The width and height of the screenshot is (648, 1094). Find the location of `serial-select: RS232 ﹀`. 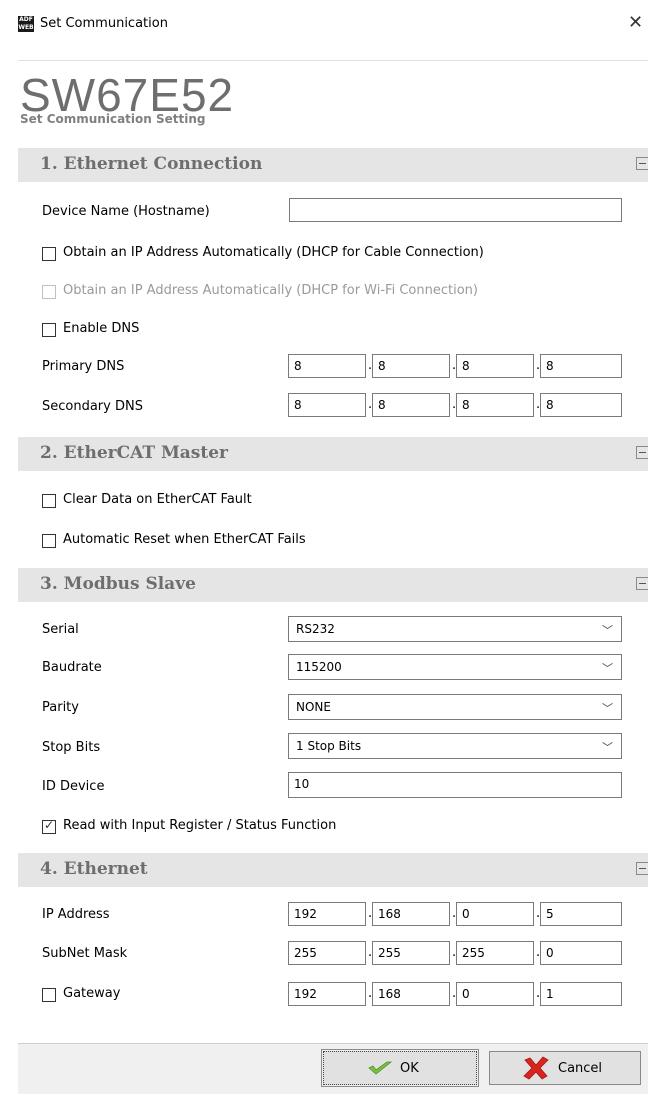

serial-select: RS232 ﹀ is located at coordinates (455, 629).